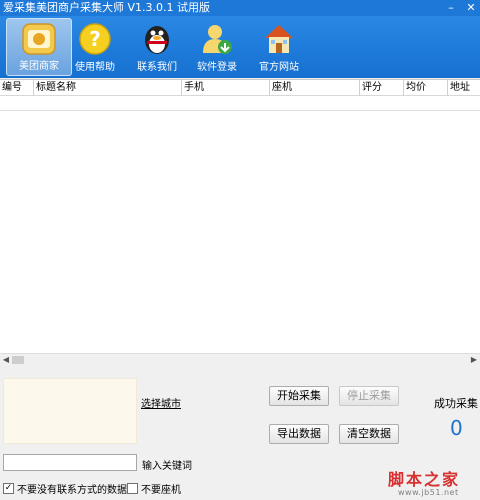 The height and width of the screenshot is (500, 480). What do you see at coordinates (72, 490) in the screenshot?
I see `option-no-contact-label: 不要没有联系方式的数据` at bounding box center [72, 490].